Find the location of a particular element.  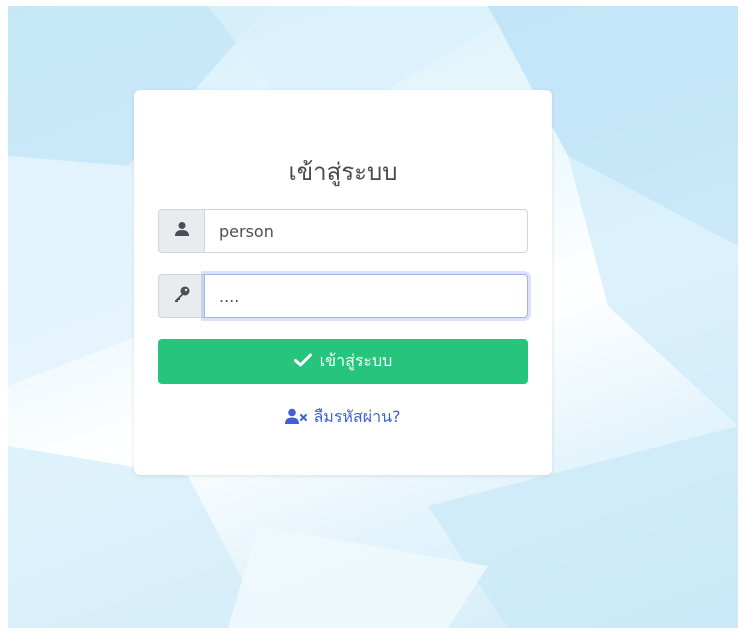

username-addon is located at coordinates (181, 231).